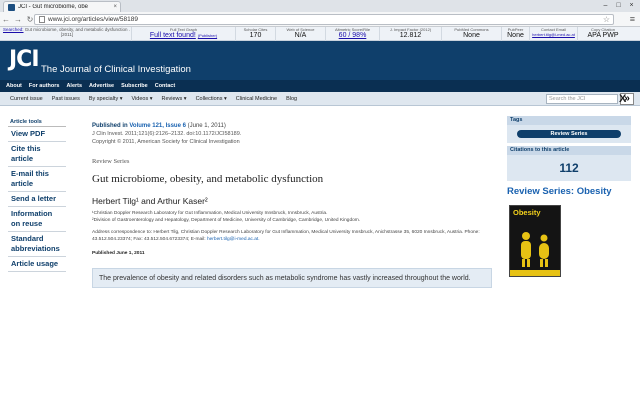 The width and height of the screenshot is (640, 400). I want to click on review-series-tag: Review Series, so click(569, 134).